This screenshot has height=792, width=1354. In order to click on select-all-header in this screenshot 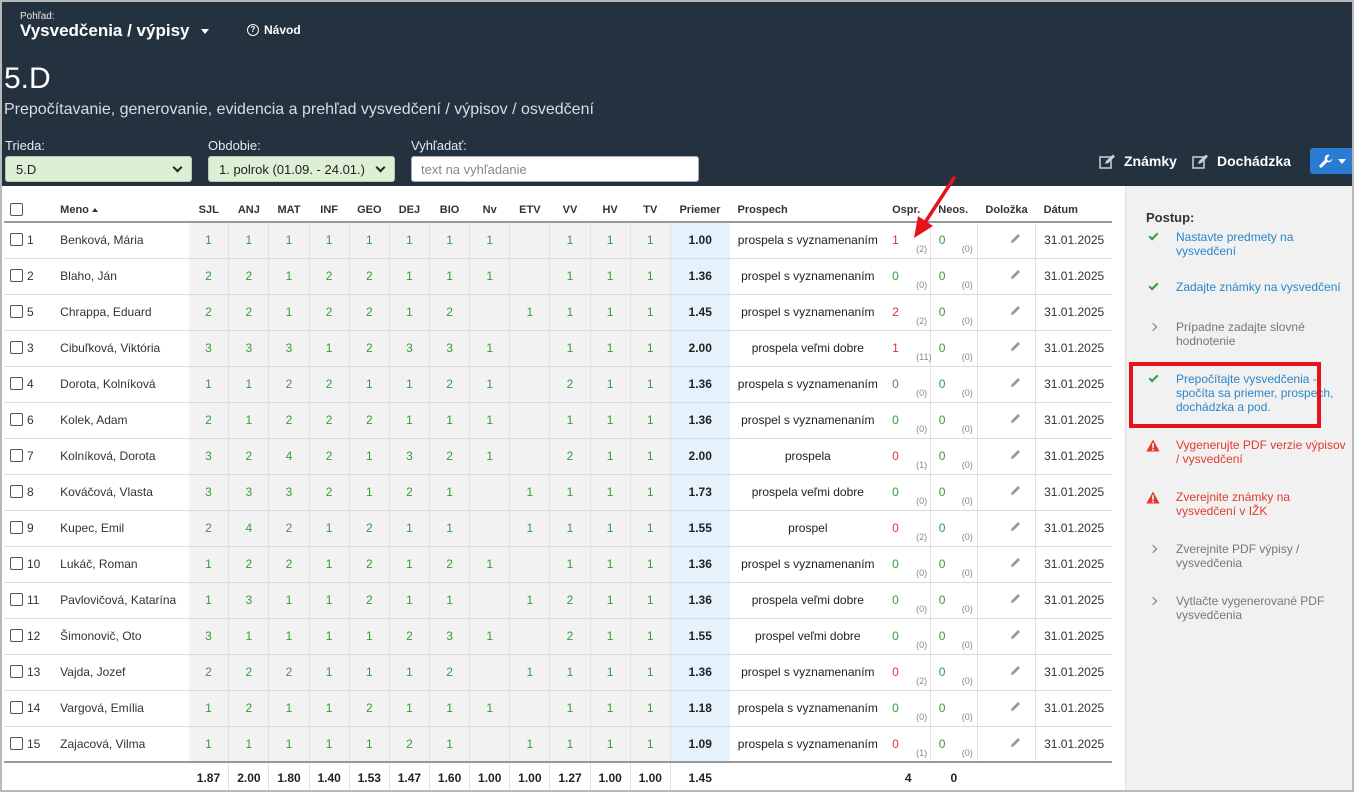, I will do `click(29, 210)`.